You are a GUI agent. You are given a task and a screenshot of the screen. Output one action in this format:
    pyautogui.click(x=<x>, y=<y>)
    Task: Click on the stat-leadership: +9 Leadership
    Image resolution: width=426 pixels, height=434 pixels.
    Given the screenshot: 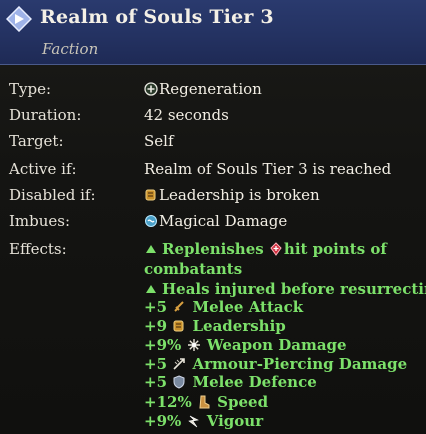 What is the action you would take?
    pyautogui.click(x=215, y=326)
    